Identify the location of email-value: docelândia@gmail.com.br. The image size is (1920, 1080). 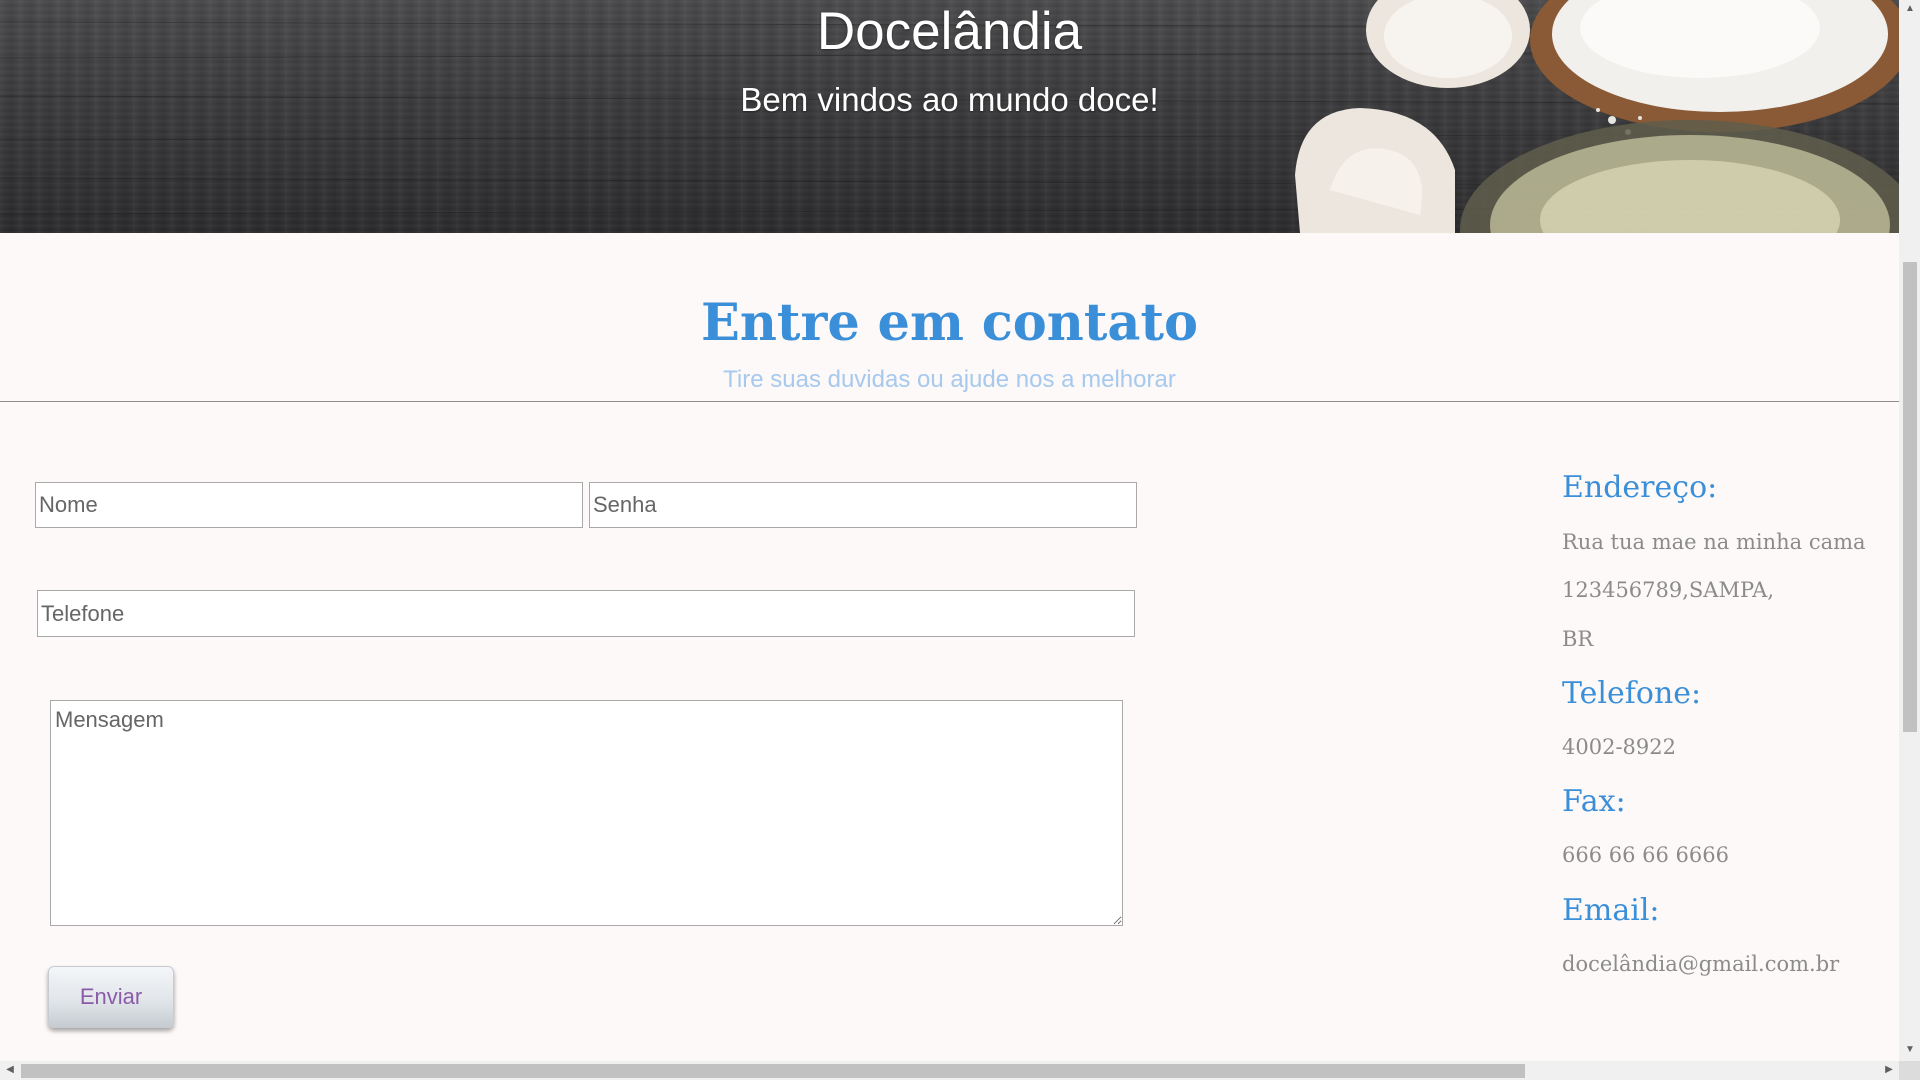
(1701, 964).